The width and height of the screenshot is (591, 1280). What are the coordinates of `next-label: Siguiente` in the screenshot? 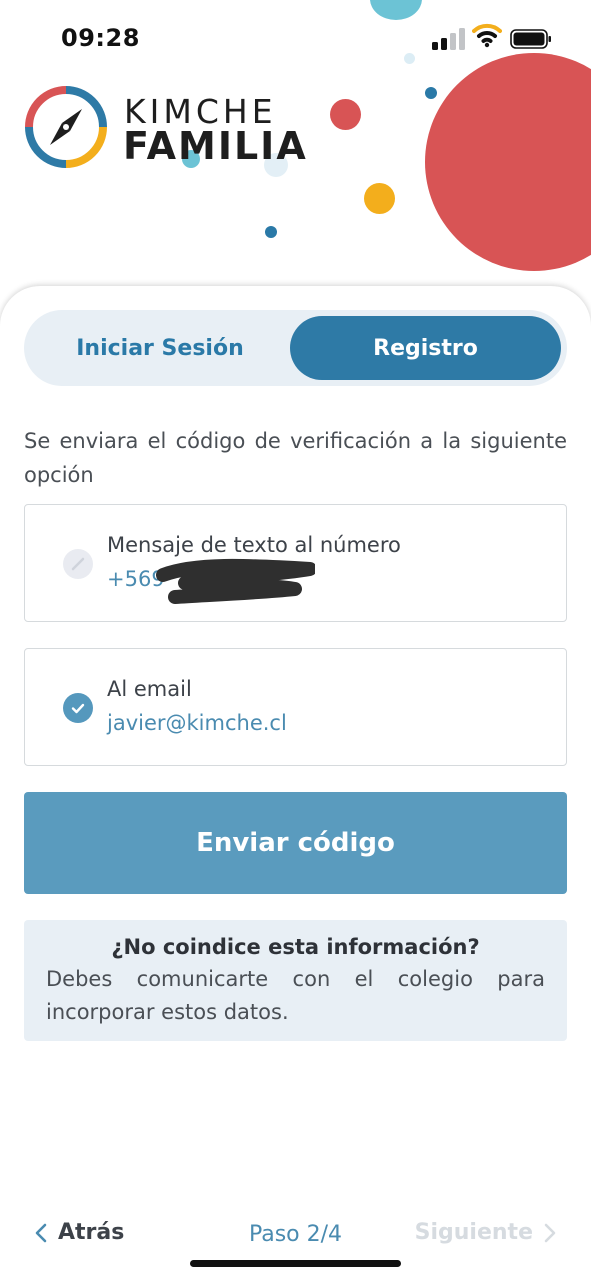 It's located at (473, 1232).